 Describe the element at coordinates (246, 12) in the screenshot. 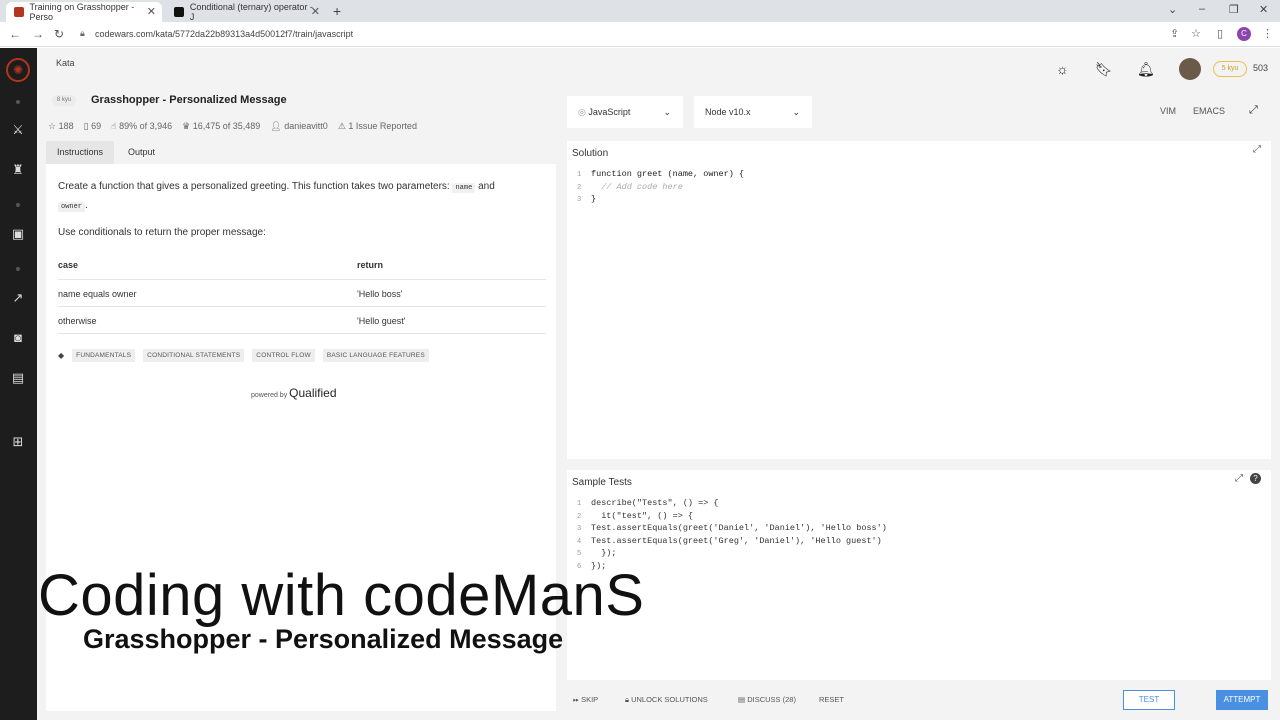

I see `browser-tab-mdn: Conditional (ternary) operator - J ✕` at that location.